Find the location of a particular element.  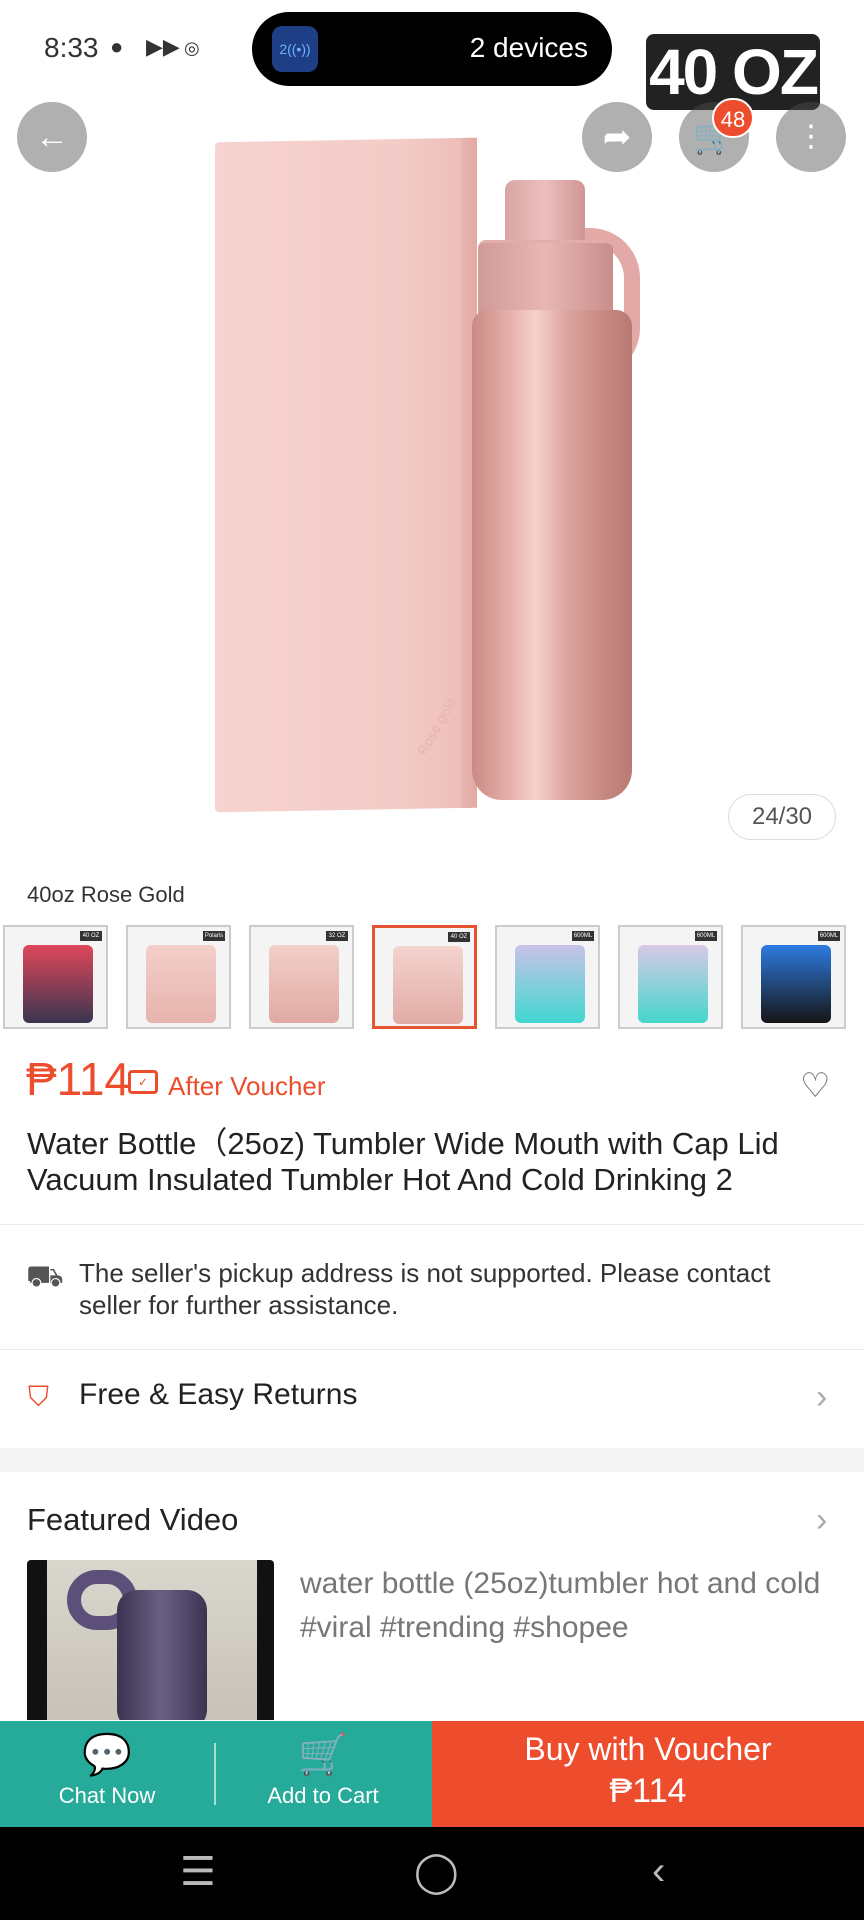

devices-label: 2 devices is located at coordinates (528, 47).